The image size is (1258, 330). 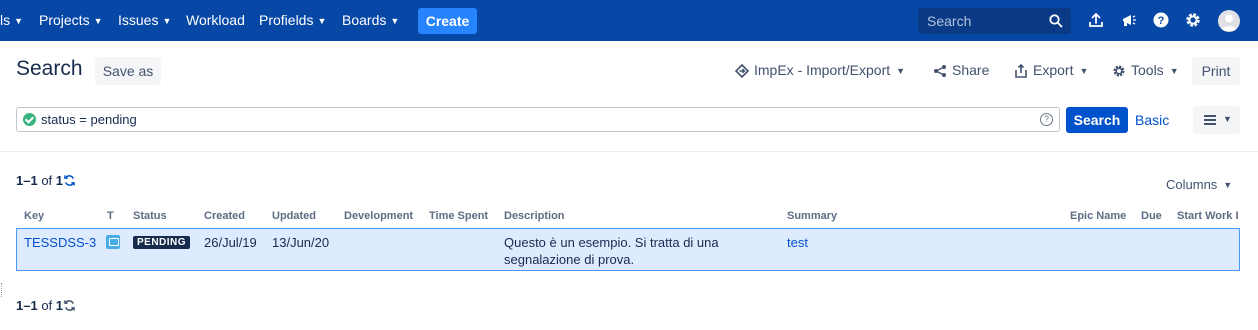 I want to click on nav-item-label: Profields, so click(x=286, y=20).